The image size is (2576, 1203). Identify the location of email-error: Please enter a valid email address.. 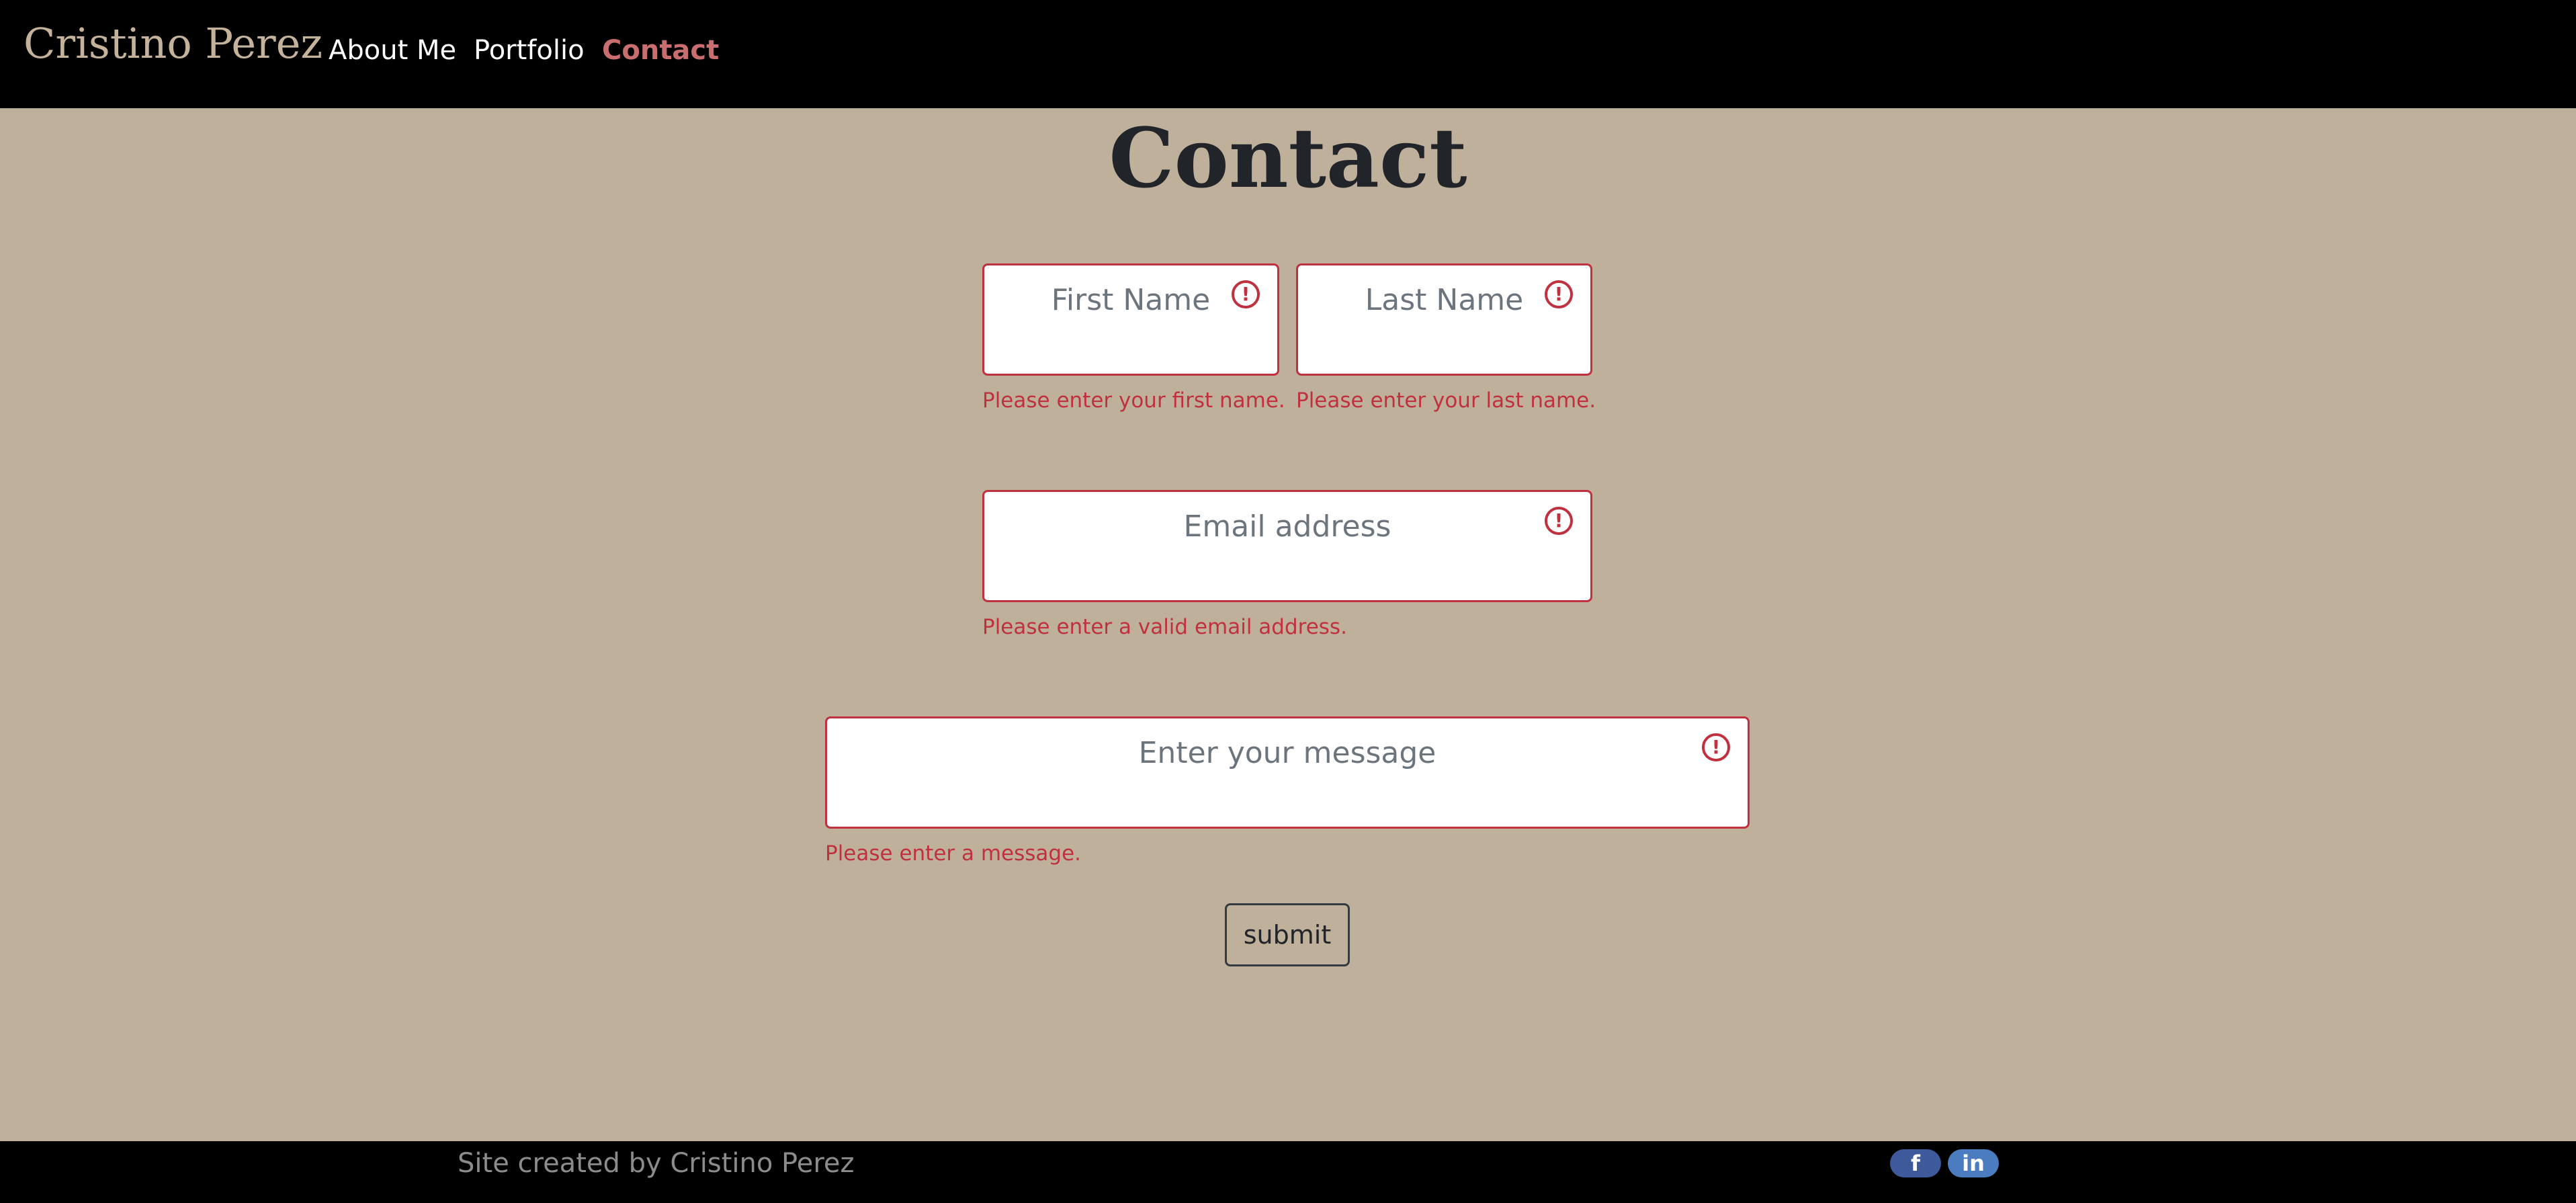
(1164, 627).